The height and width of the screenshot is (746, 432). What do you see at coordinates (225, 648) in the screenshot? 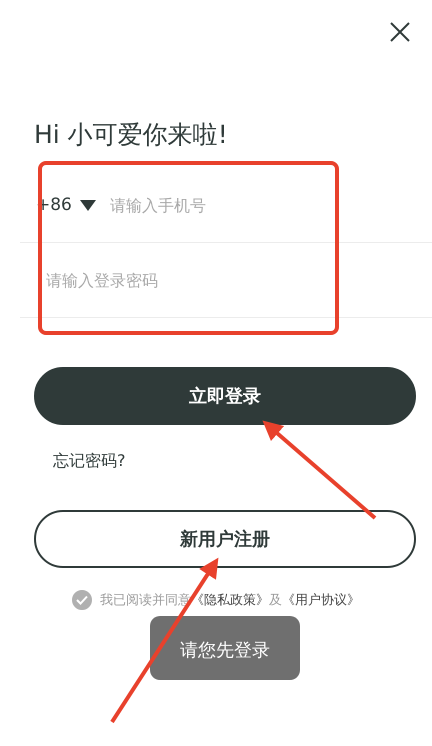
I see `login-toast: 请您先登录` at bounding box center [225, 648].